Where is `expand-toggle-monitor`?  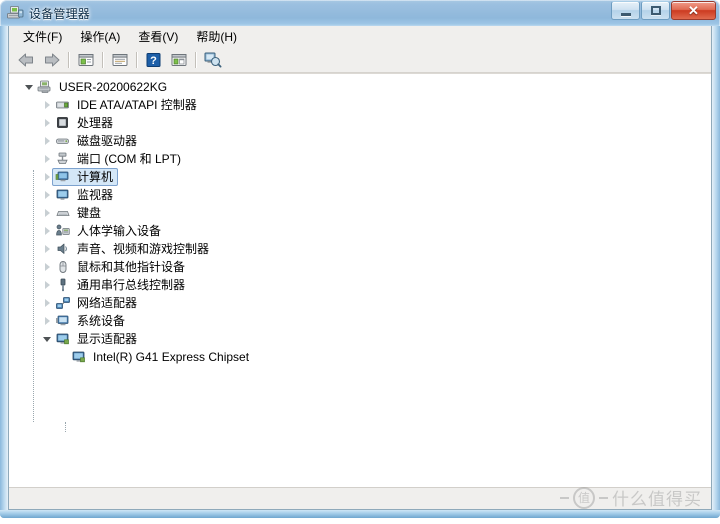
expand-toggle-monitor is located at coordinates (47, 195).